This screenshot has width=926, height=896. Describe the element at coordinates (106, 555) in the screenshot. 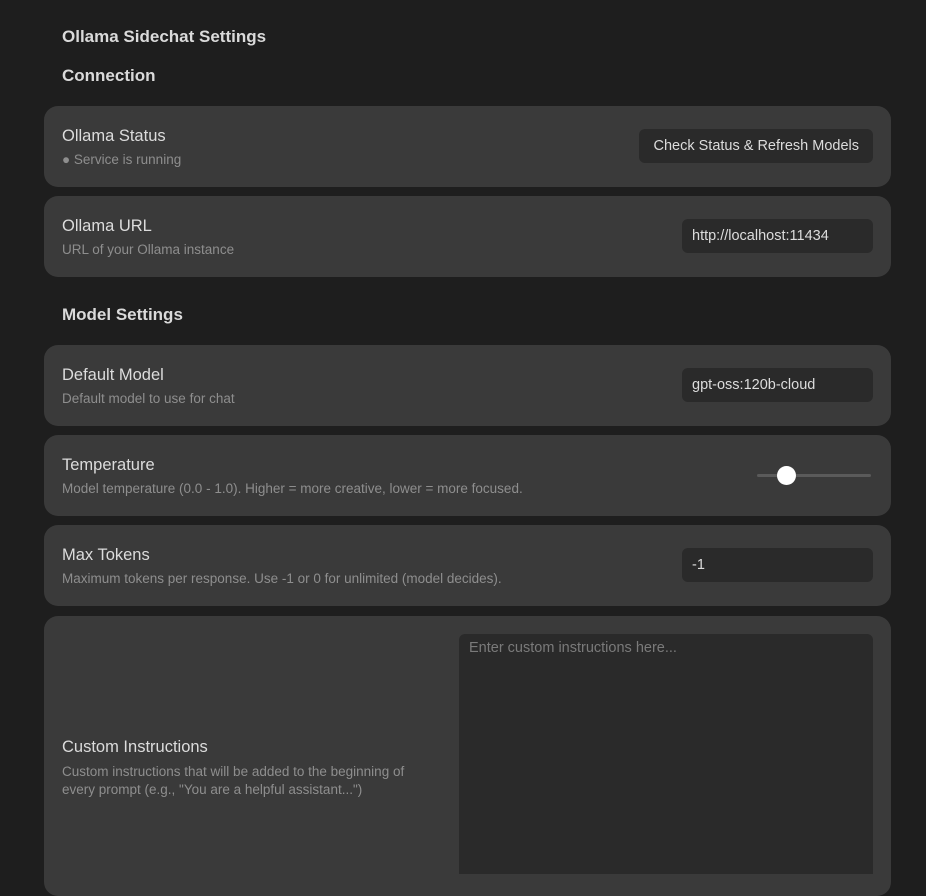

I see `setting-name-max-tokens: Max Tokens` at that location.